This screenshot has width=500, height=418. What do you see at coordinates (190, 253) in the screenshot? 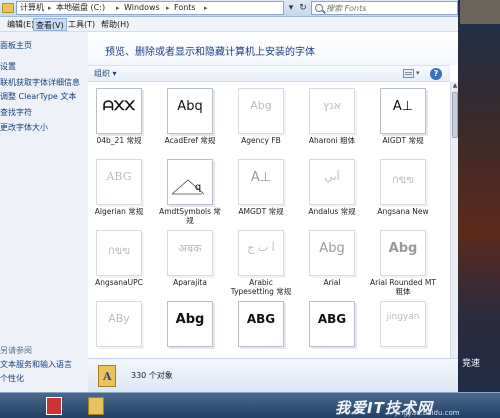
I see `font-preview: अबक` at bounding box center [190, 253].